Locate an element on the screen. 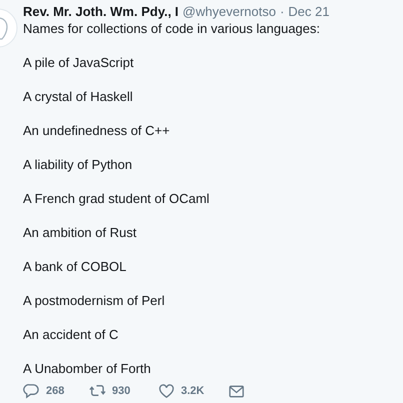  action-count: 3.2K is located at coordinates (192, 392).